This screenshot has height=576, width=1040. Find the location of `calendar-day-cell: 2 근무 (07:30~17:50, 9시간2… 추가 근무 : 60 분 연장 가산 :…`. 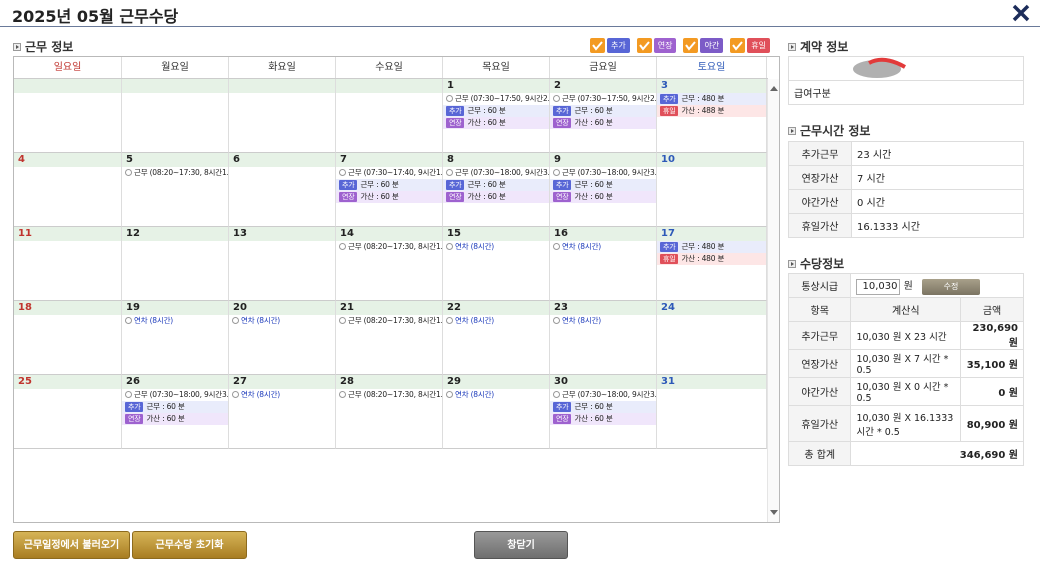

calendar-day-cell: 2 근무 (07:30~17:50, 9시간2… 추가 근무 : 60 분 연장 가산 :… is located at coordinates (603, 116).